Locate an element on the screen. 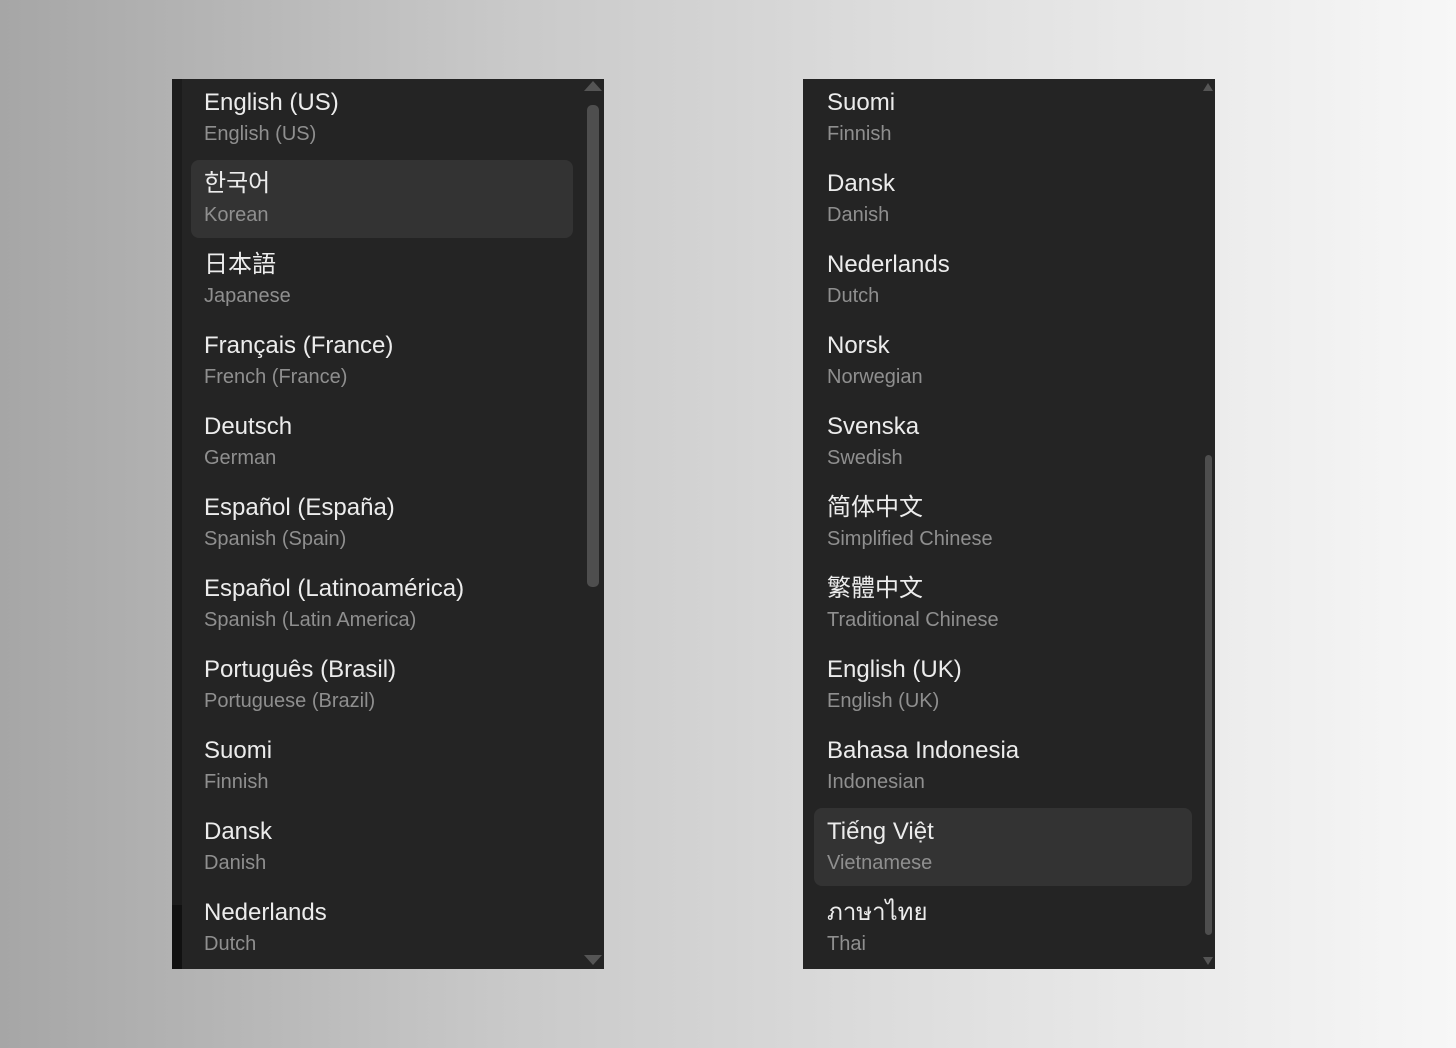  language-english-name: French (France) is located at coordinates (276, 377).